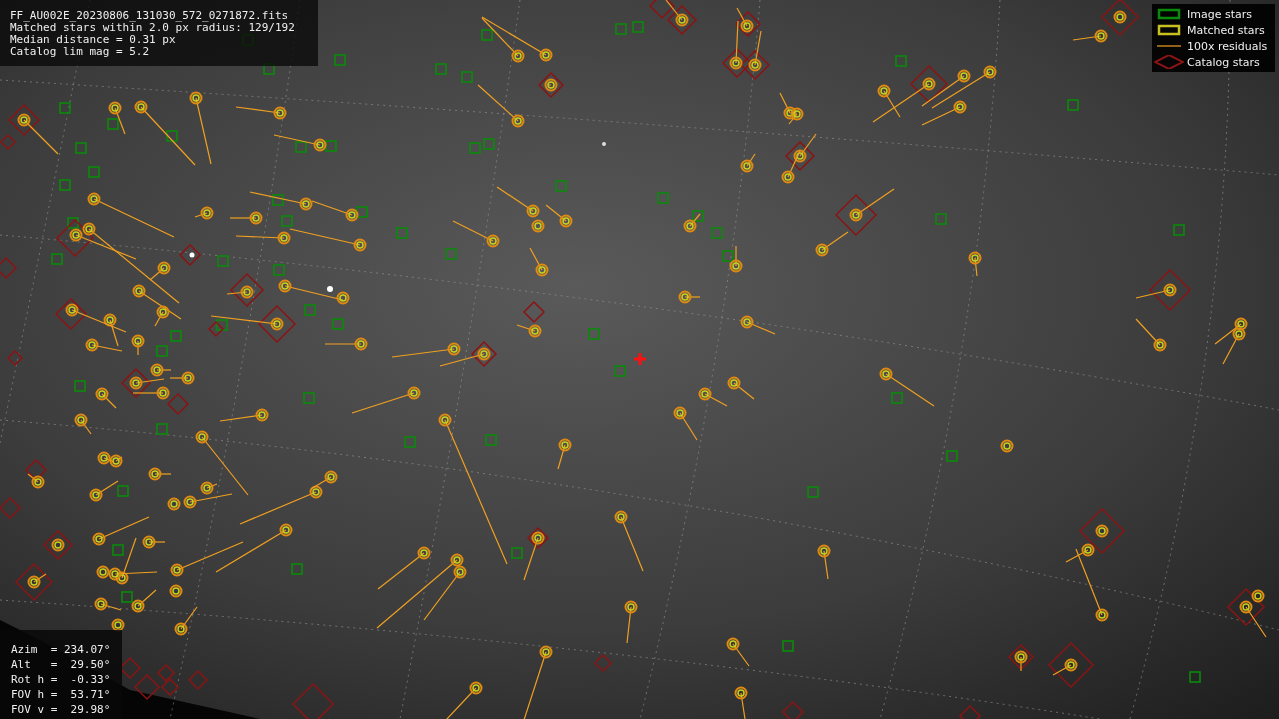 This screenshot has width=1279, height=719. I want to click on legend-label: Matched stars, so click(1226, 30).